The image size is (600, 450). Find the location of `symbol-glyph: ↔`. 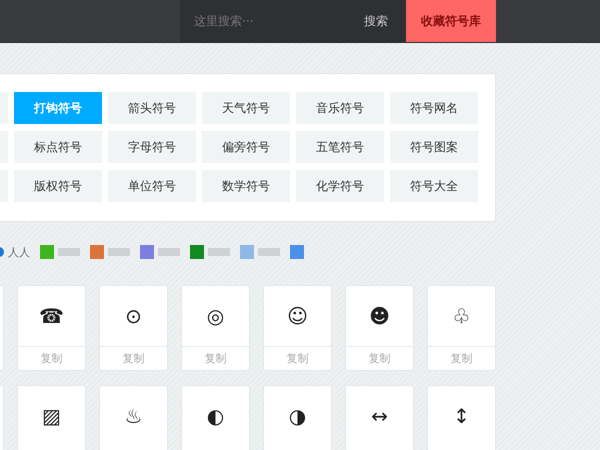

symbol-glyph: ↔ is located at coordinates (379, 416).